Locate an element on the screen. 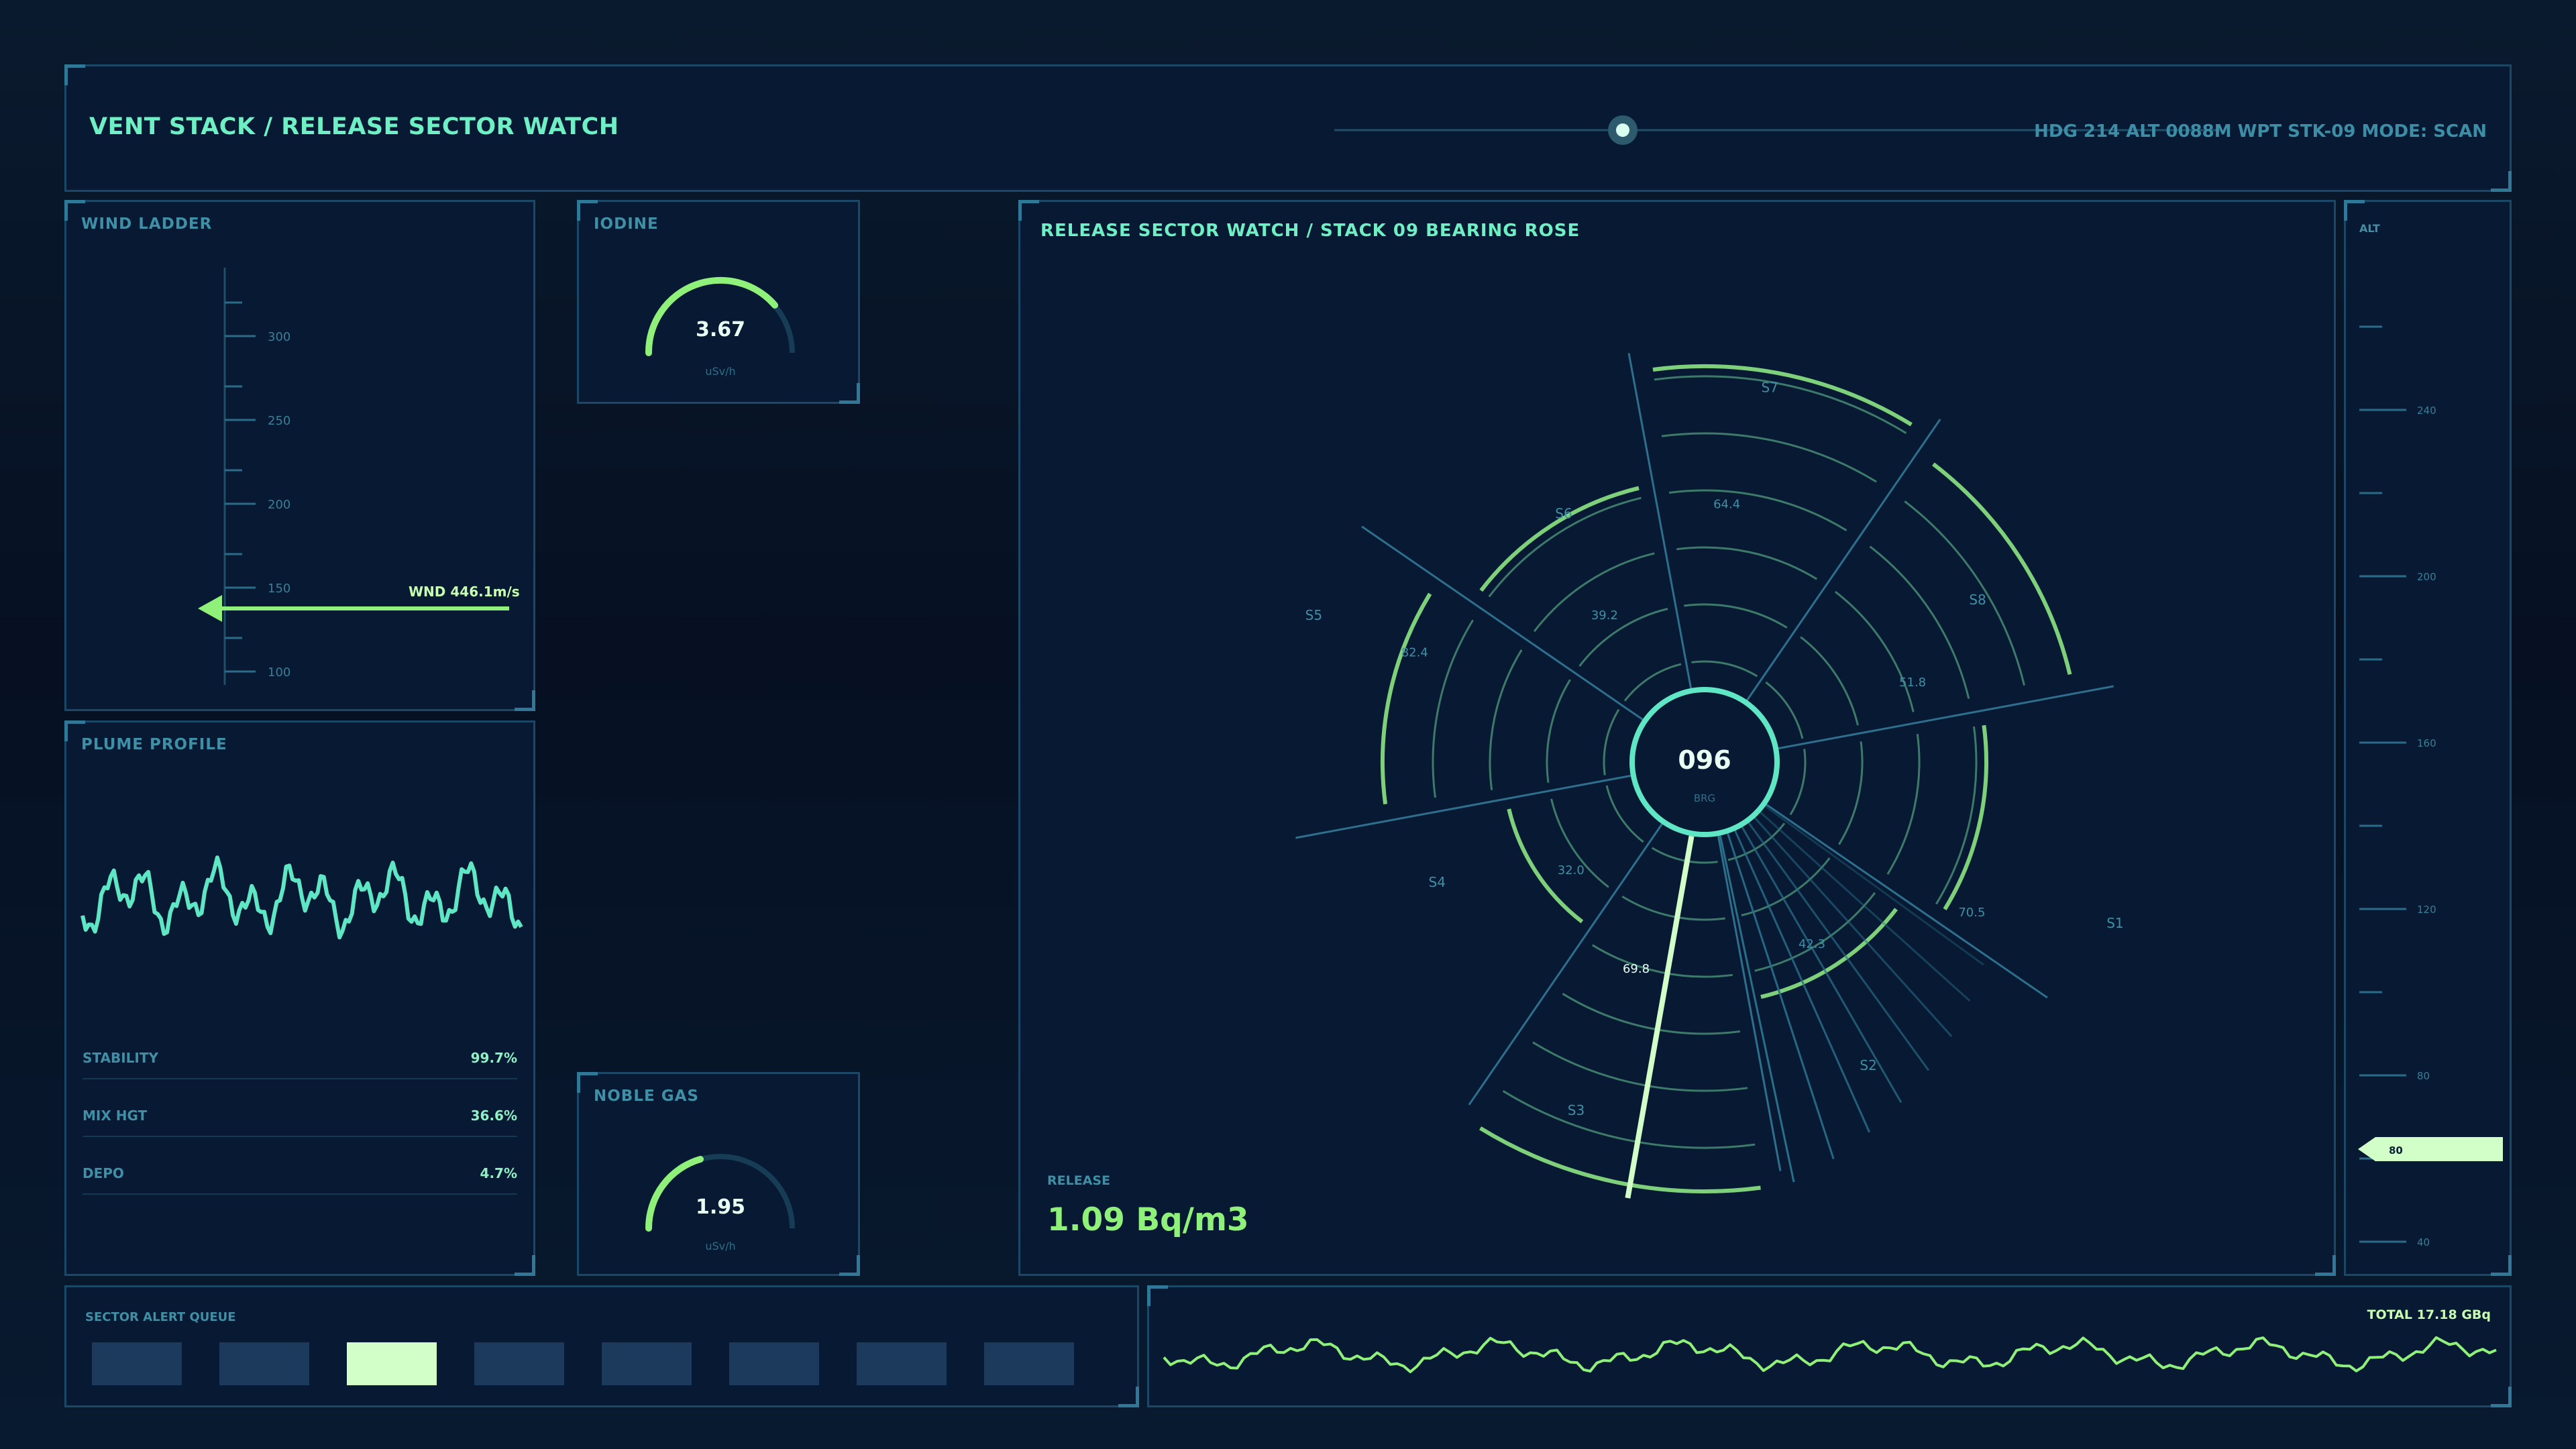 This screenshot has height=1449, width=2576. alt-tick-240: 240 is located at coordinates (2426, 411).